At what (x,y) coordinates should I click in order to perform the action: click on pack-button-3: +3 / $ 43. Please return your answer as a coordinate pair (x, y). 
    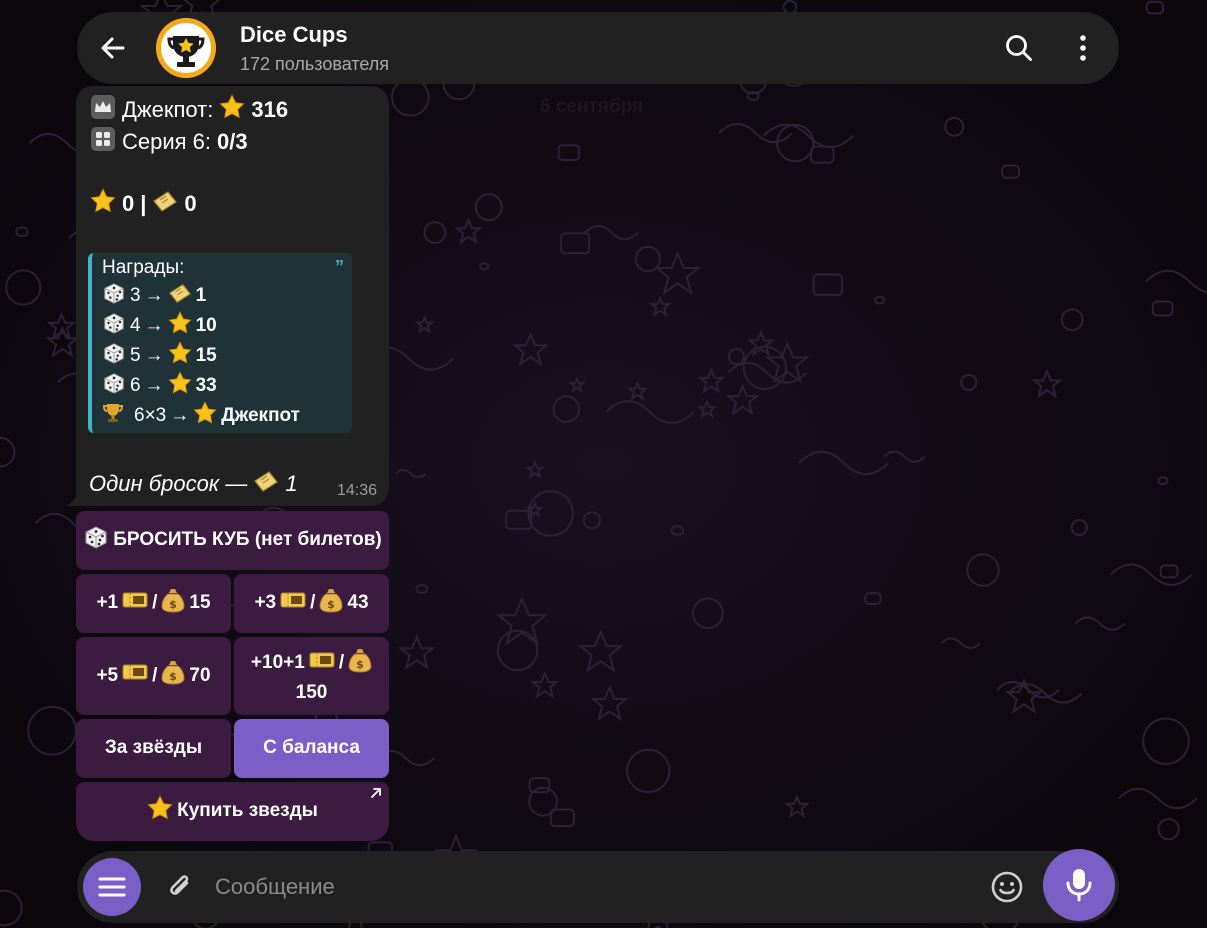
    Looking at the image, I should click on (311, 603).